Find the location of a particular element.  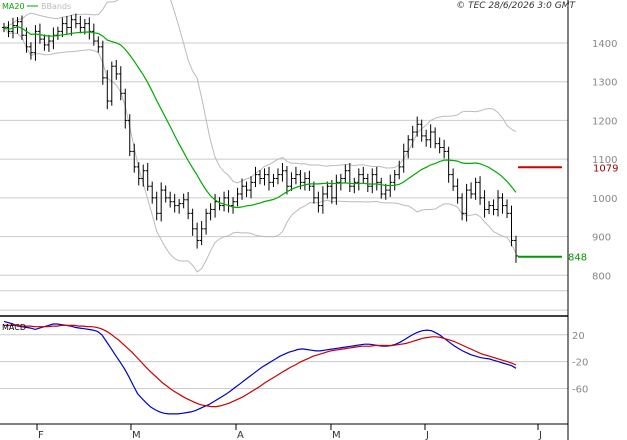

x-axis: FMAMJJ is located at coordinates (289, 432).